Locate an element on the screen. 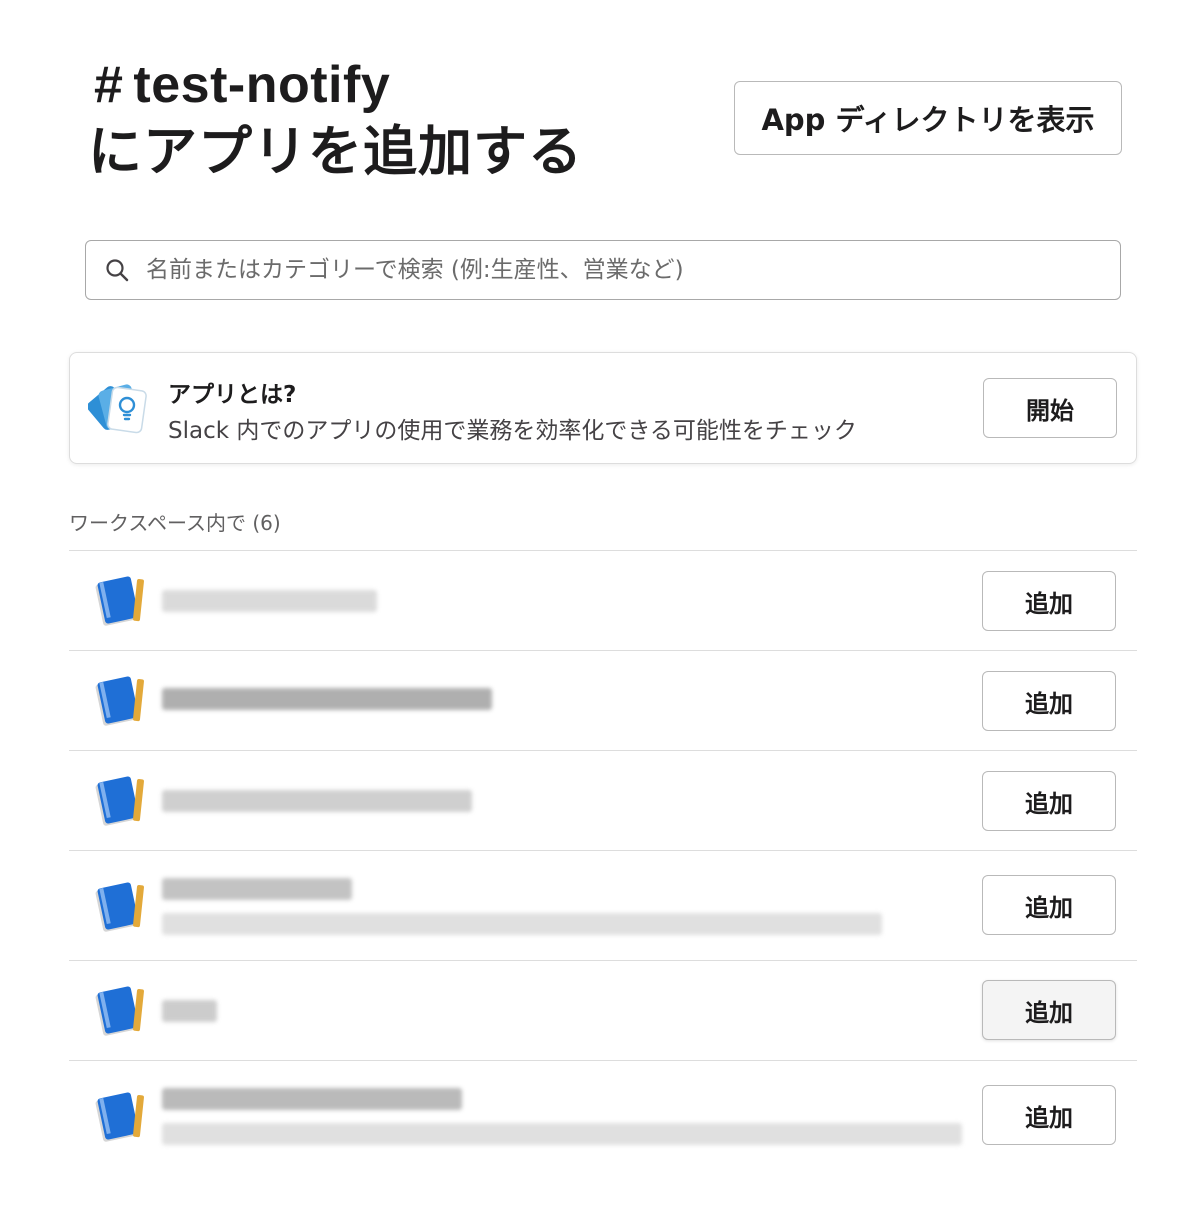 The height and width of the screenshot is (1230, 1200). workspace-apps-header: ワークスペース内で (6) is located at coordinates (175, 523).